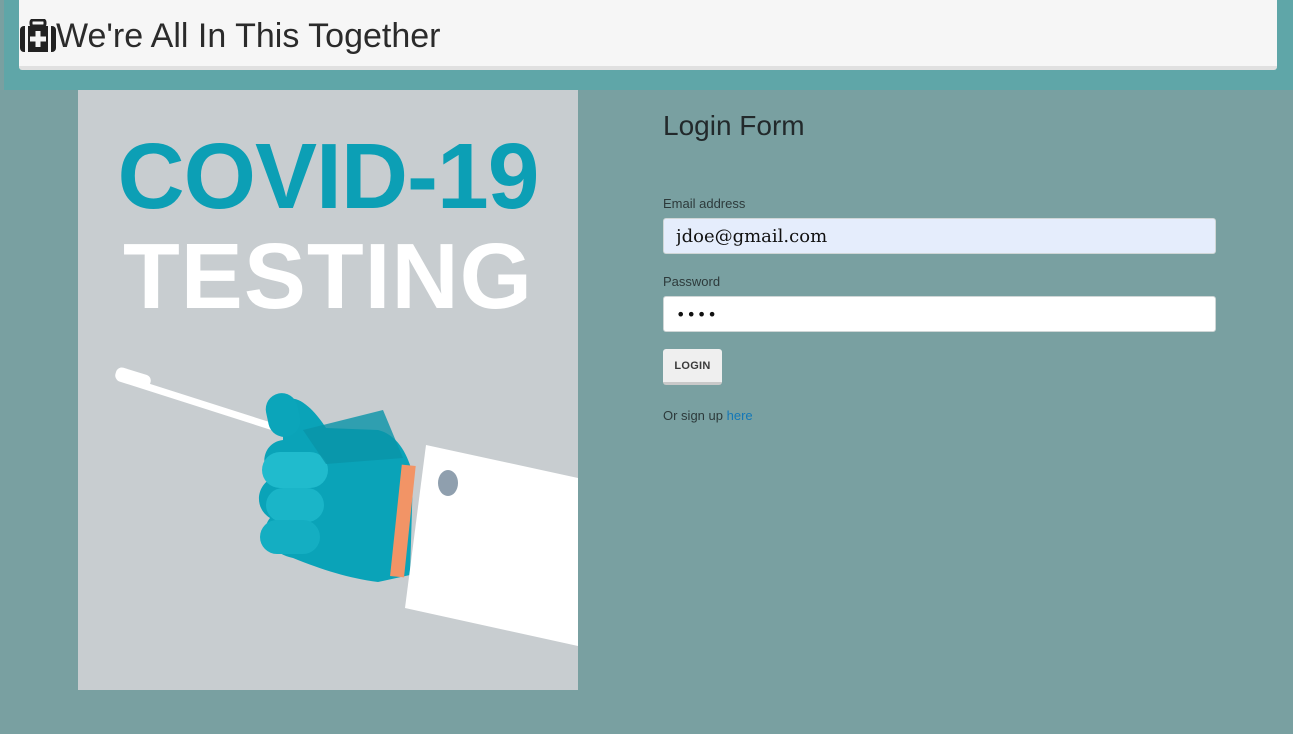 This screenshot has height=734, width=1293. I want to click on poster-line-1: COVID-19, so click(328, 176).